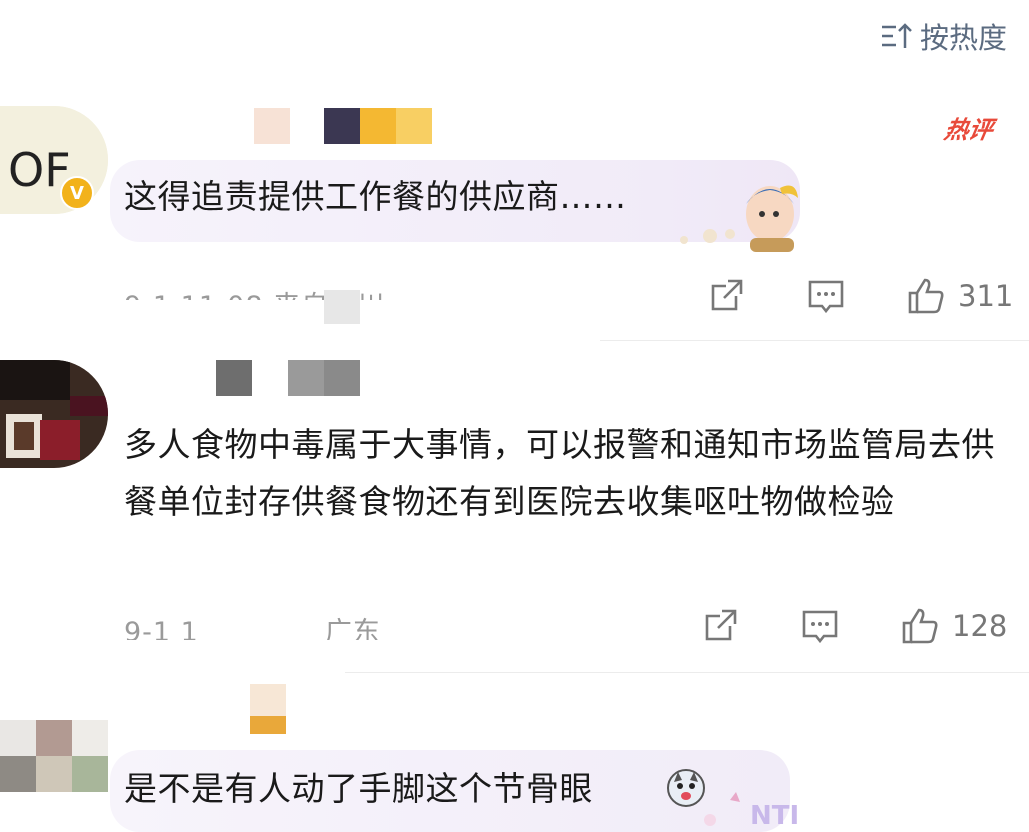 Image resolution: width=1029 pixels, height=832 pixels. I want to click on sort-by-heat-button: 按热度, so click(943, 36).